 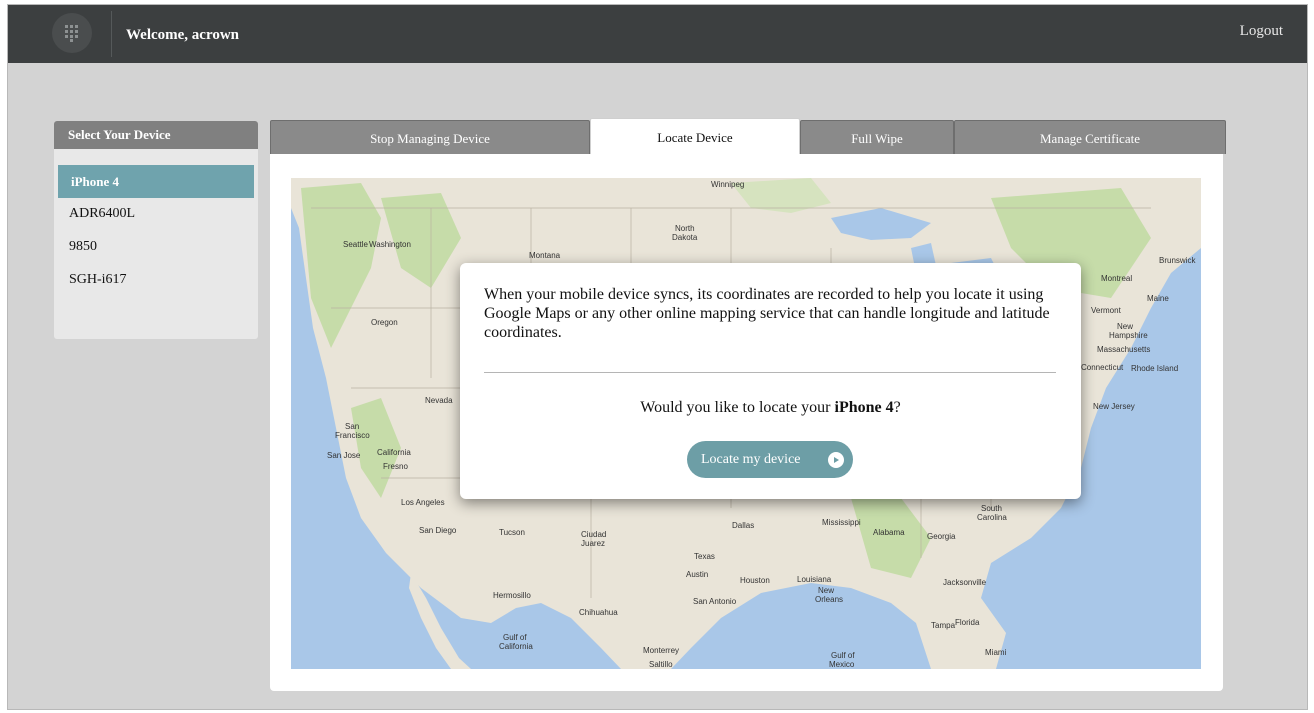 I want to click on map-label: Rhode Island, so click(x=1155, y=368).